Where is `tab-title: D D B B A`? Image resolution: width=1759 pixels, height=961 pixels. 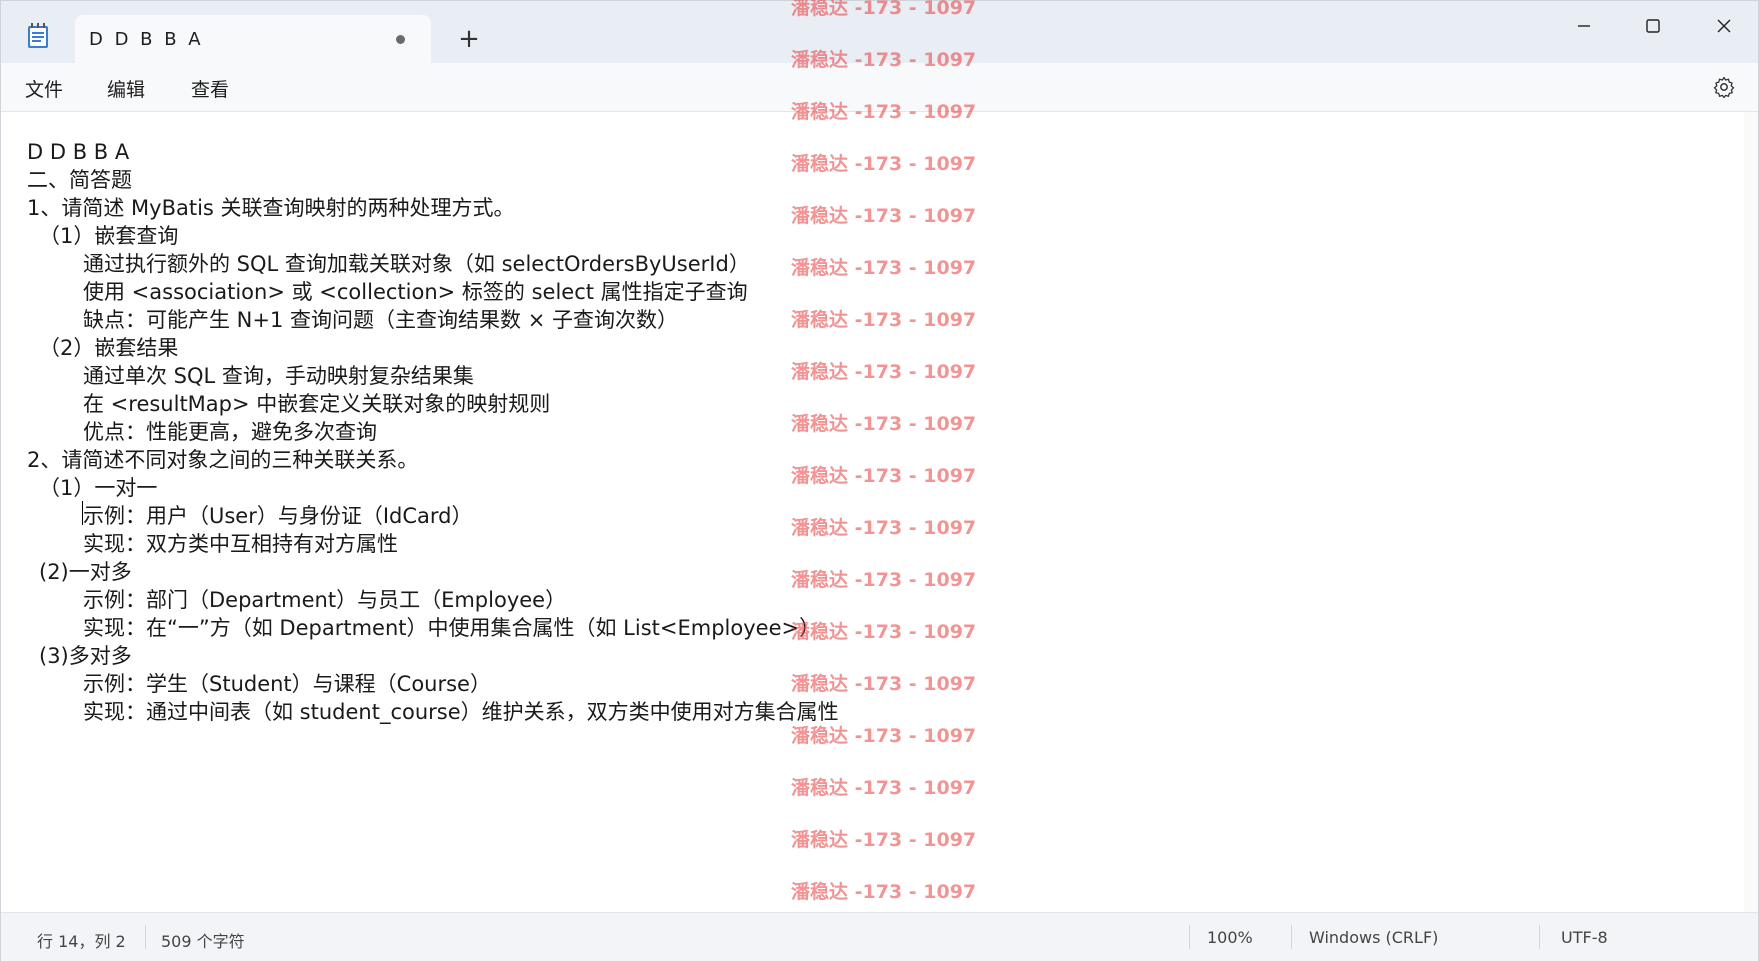
tab-title: D D B B A is located at coordinates (146, 39).